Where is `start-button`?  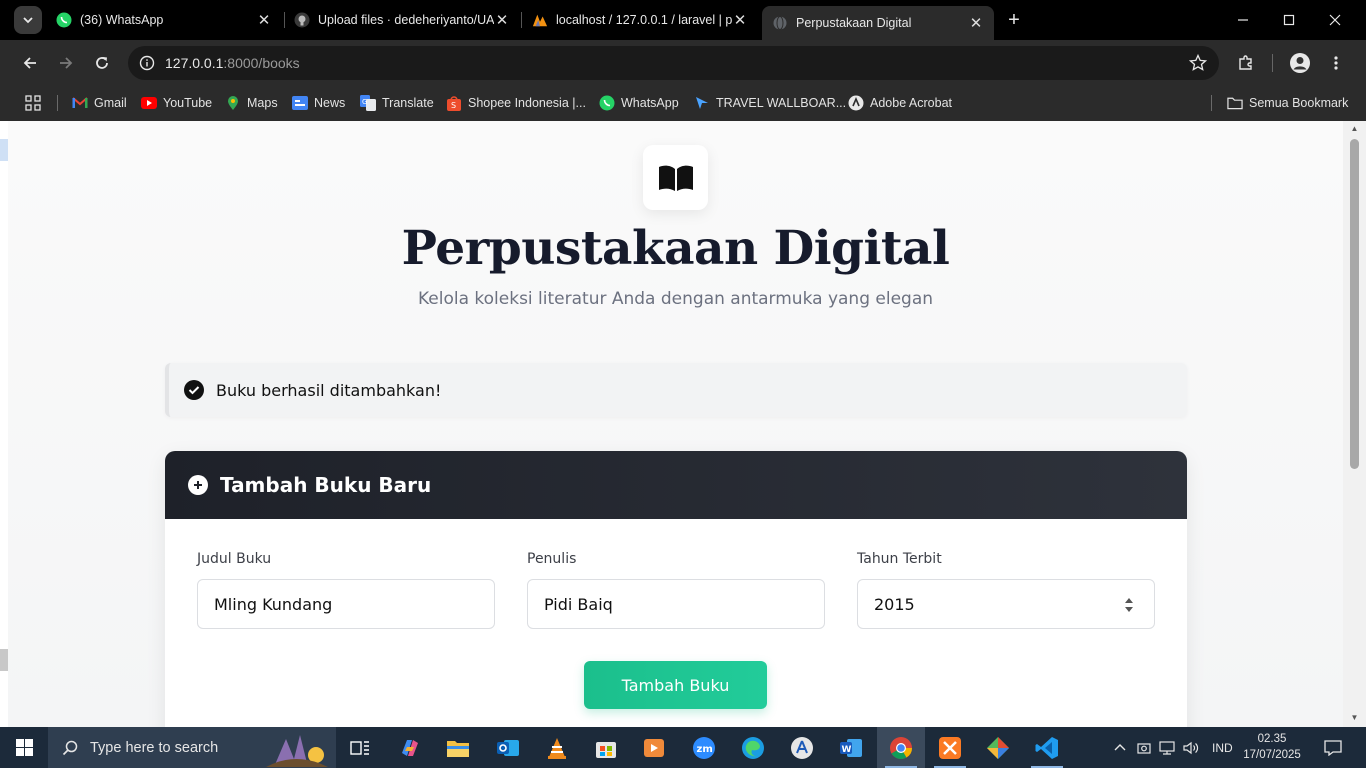
start-button is located at coordinates (24, 747).